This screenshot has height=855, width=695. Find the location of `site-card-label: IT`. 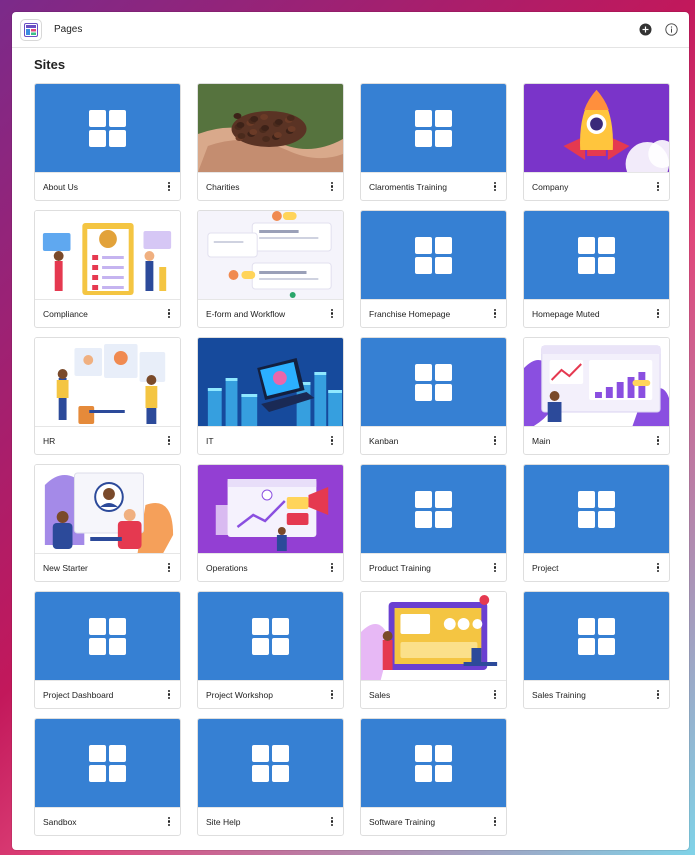

site-card-label: IT is located at coordinates (266, 441).